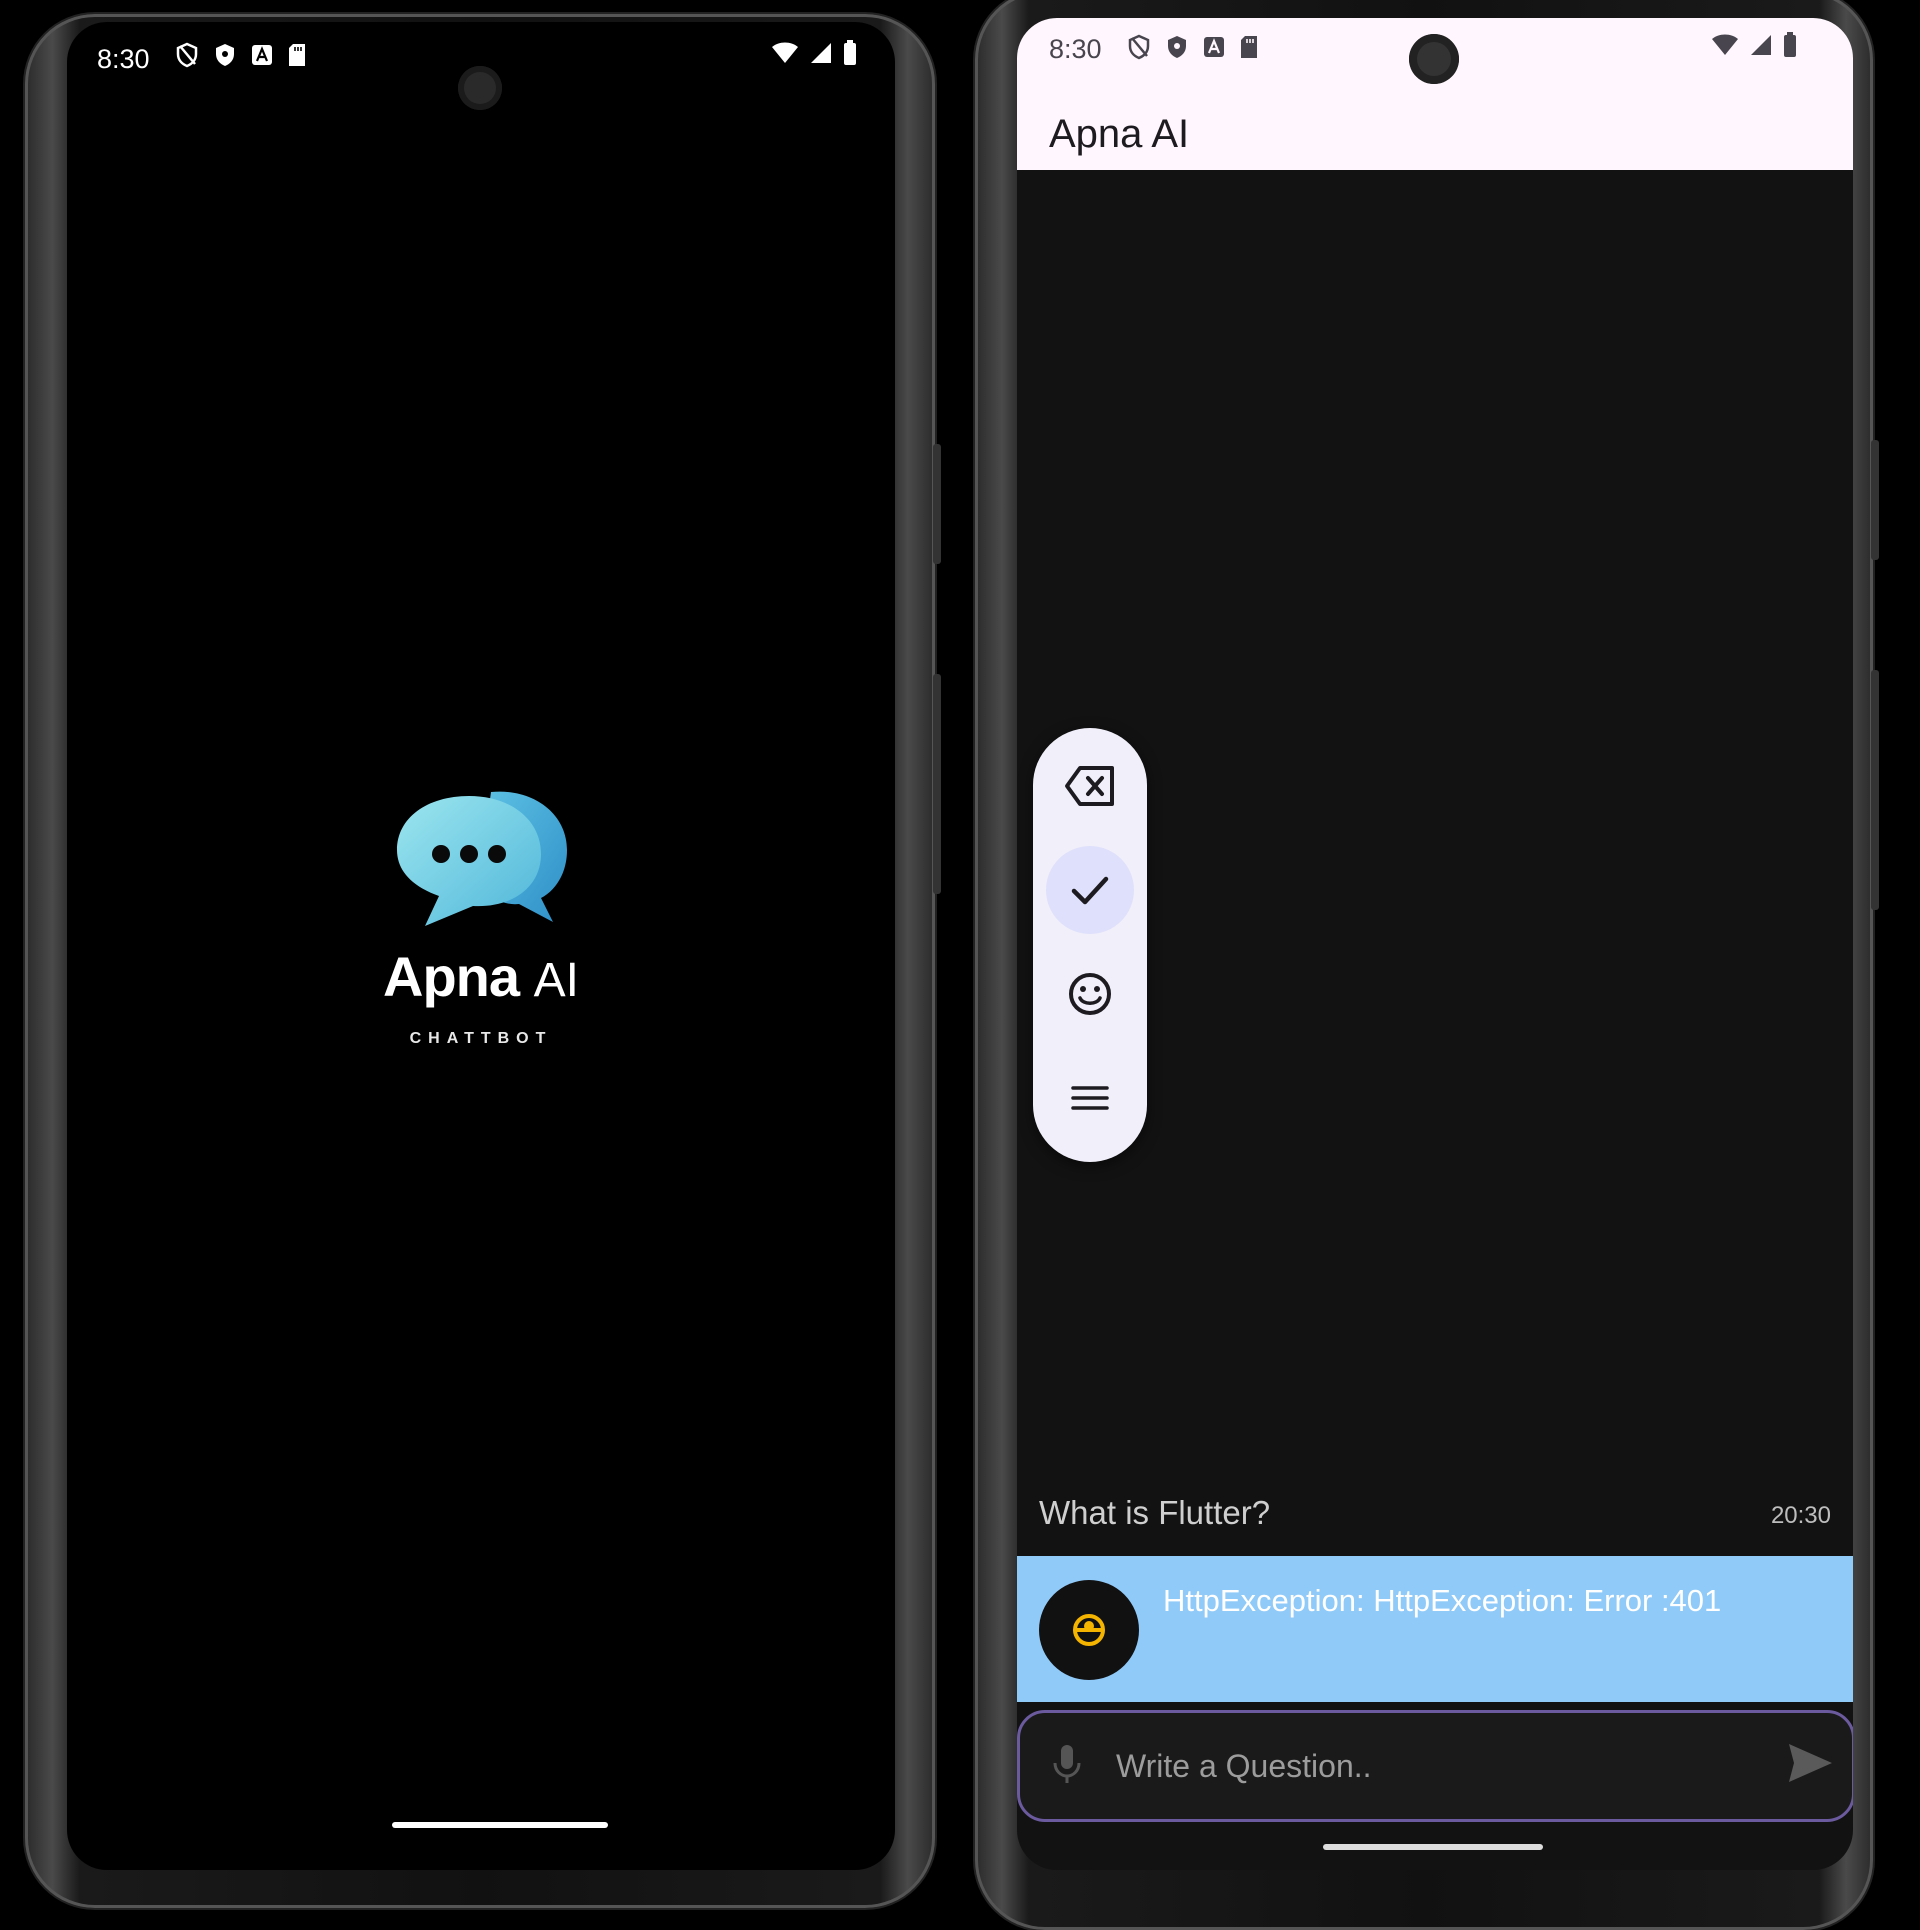  I want to click on bot-message-text: HttpException: HttpException: Error :401, so click(1442, 1600).